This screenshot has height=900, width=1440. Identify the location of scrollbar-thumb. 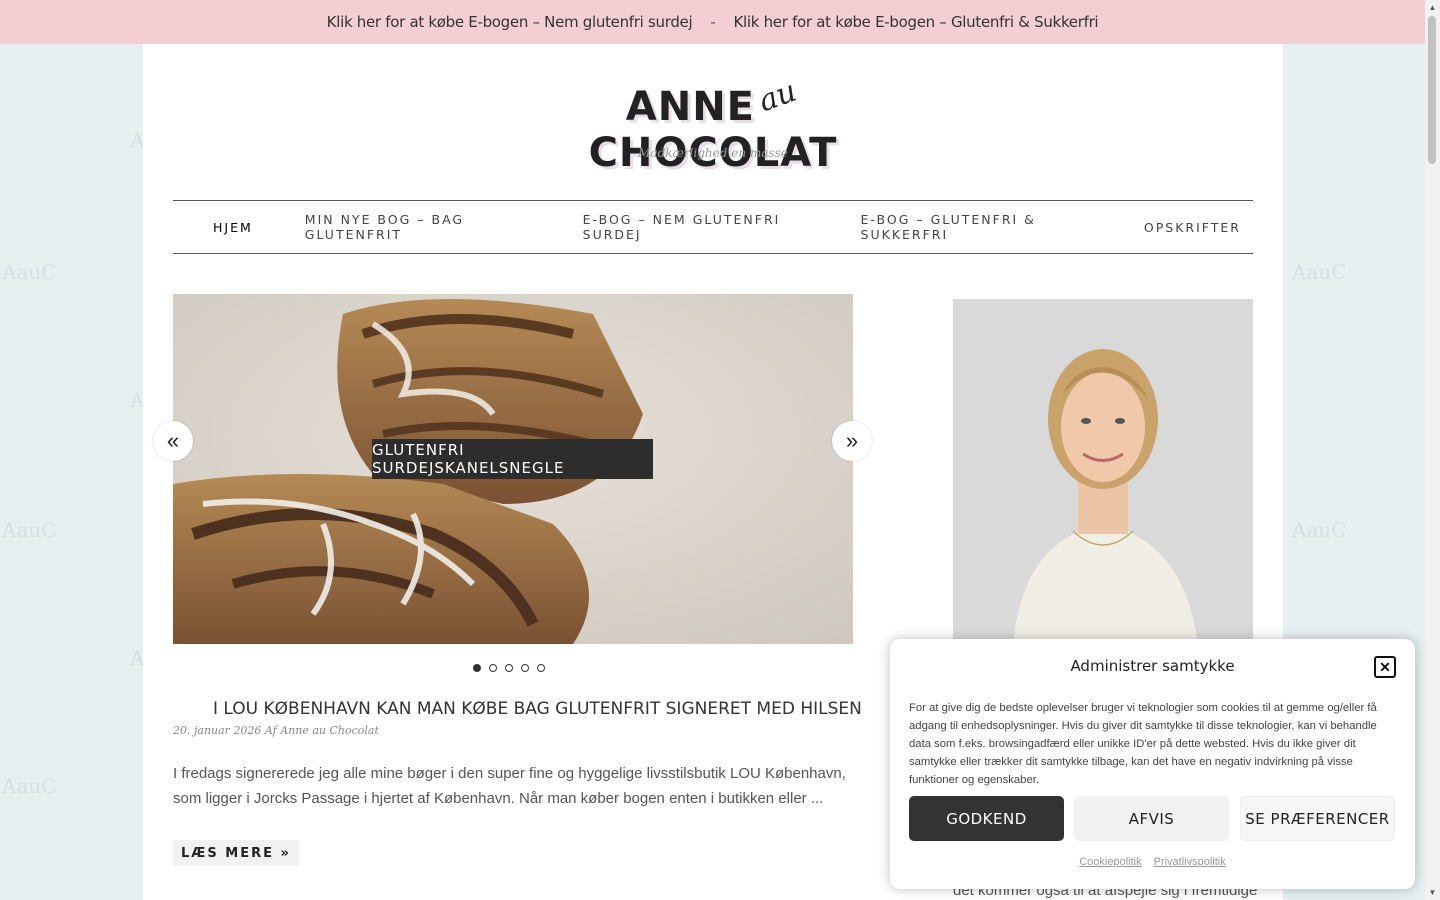
(1432, 90).